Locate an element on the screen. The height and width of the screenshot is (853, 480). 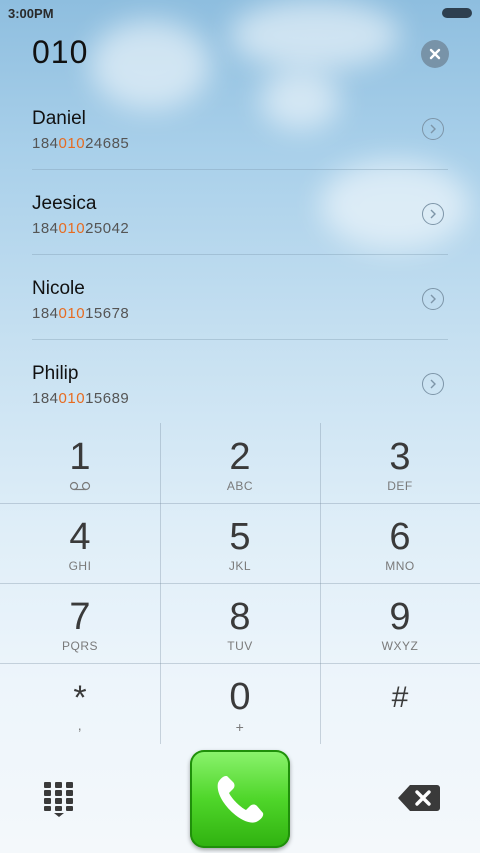
key-letters: + is located at coordinates (240, 727).